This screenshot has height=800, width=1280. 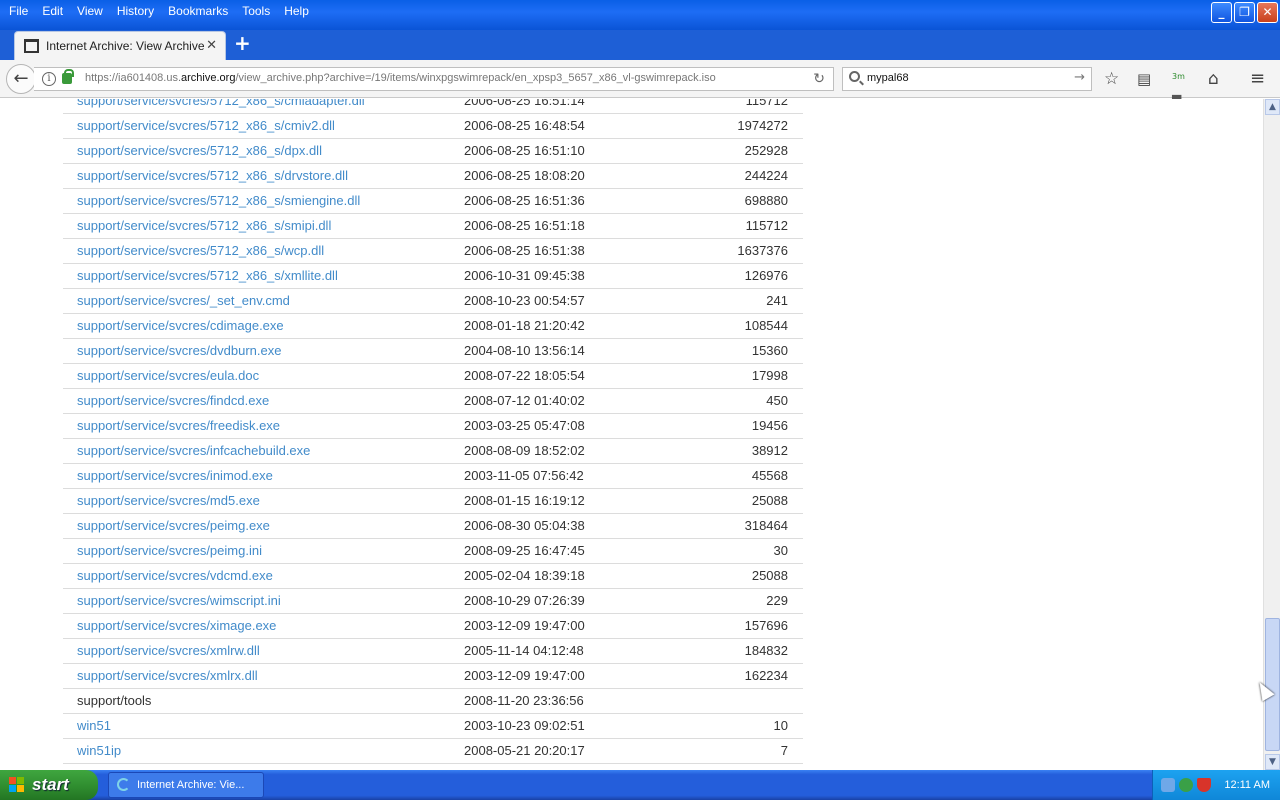 What do you see at coordinates (1221, 12) in the screenshot?
I see `minimize-button: _` at bounding box center [1221, 12].